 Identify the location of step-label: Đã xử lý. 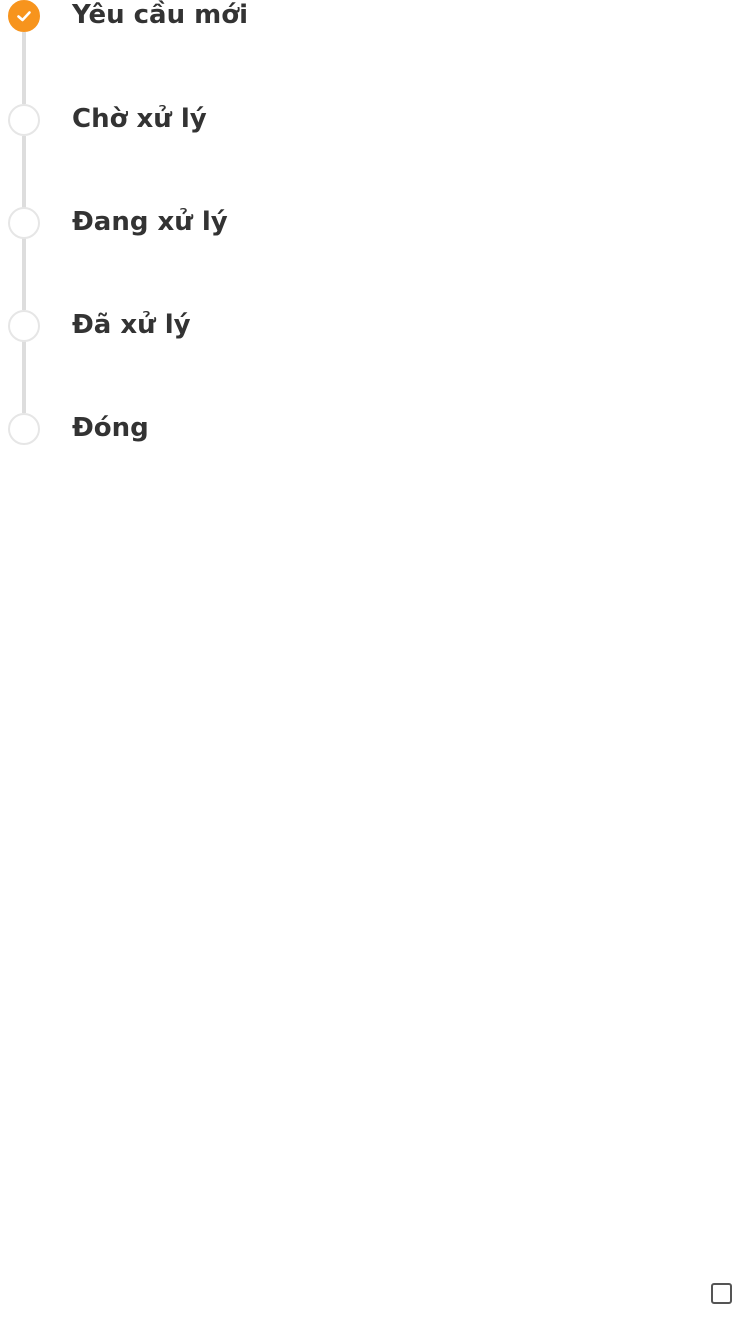
(131, 325).